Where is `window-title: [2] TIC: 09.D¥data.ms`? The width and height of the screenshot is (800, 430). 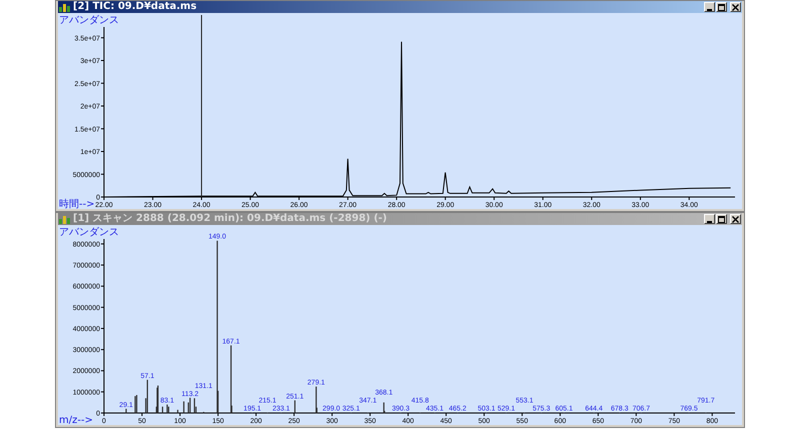 window-title: [2] TIC: 09.D¥data.ms is located at coordinates (135, 7).